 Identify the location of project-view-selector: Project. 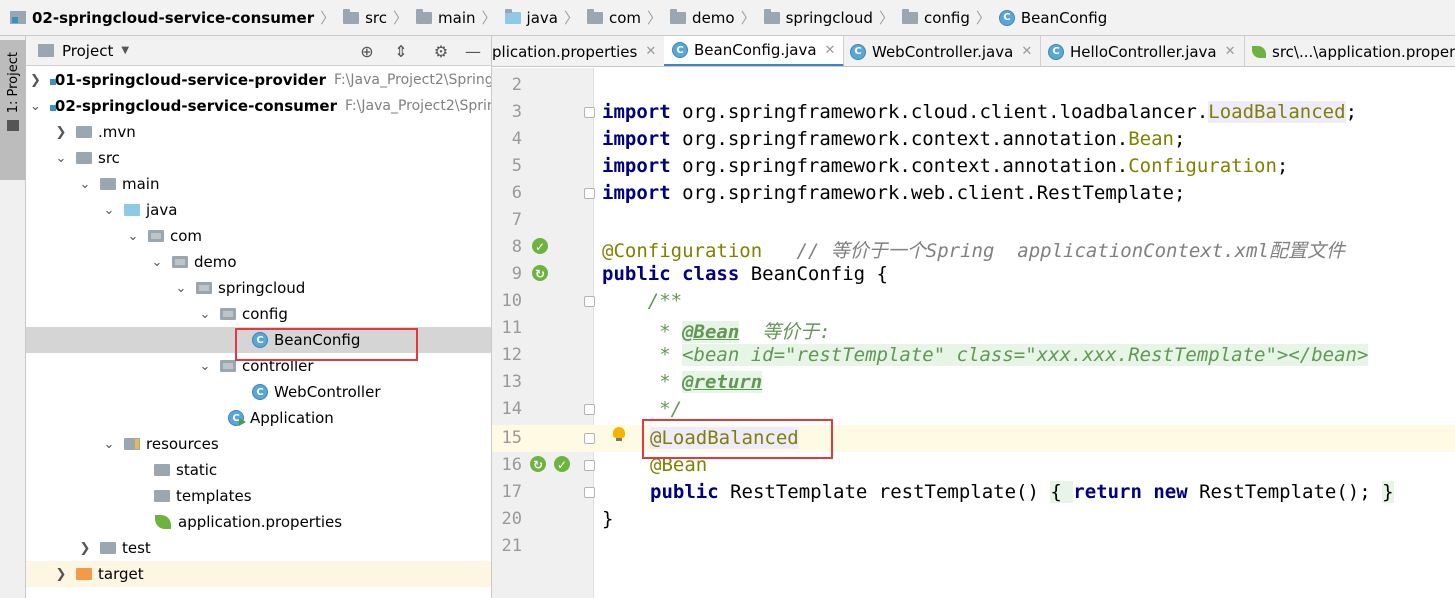
(87, 51).